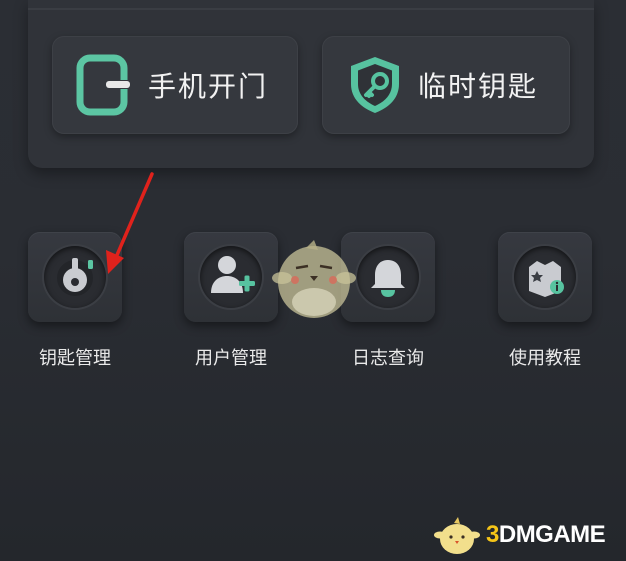 This screenshot has width=626, height=561. What do you see at coordinates (388, 358) in the screenshot?
I see `log-query-label: 日志查询` at bounding box center [388, 358].